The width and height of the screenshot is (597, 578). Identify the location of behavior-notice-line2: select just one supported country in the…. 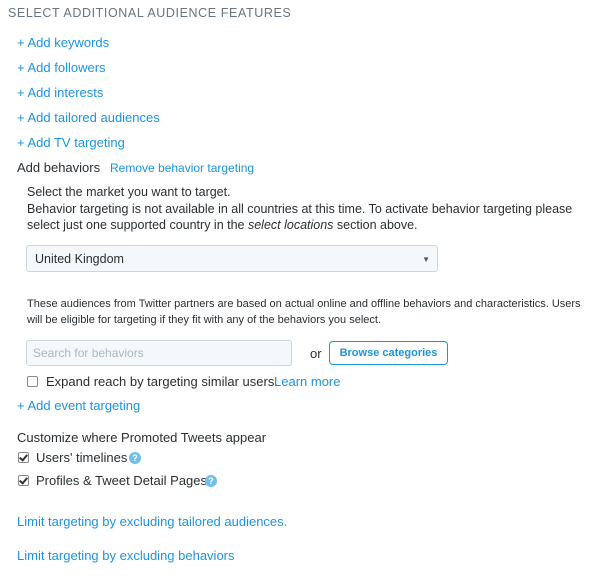
(222, 225).